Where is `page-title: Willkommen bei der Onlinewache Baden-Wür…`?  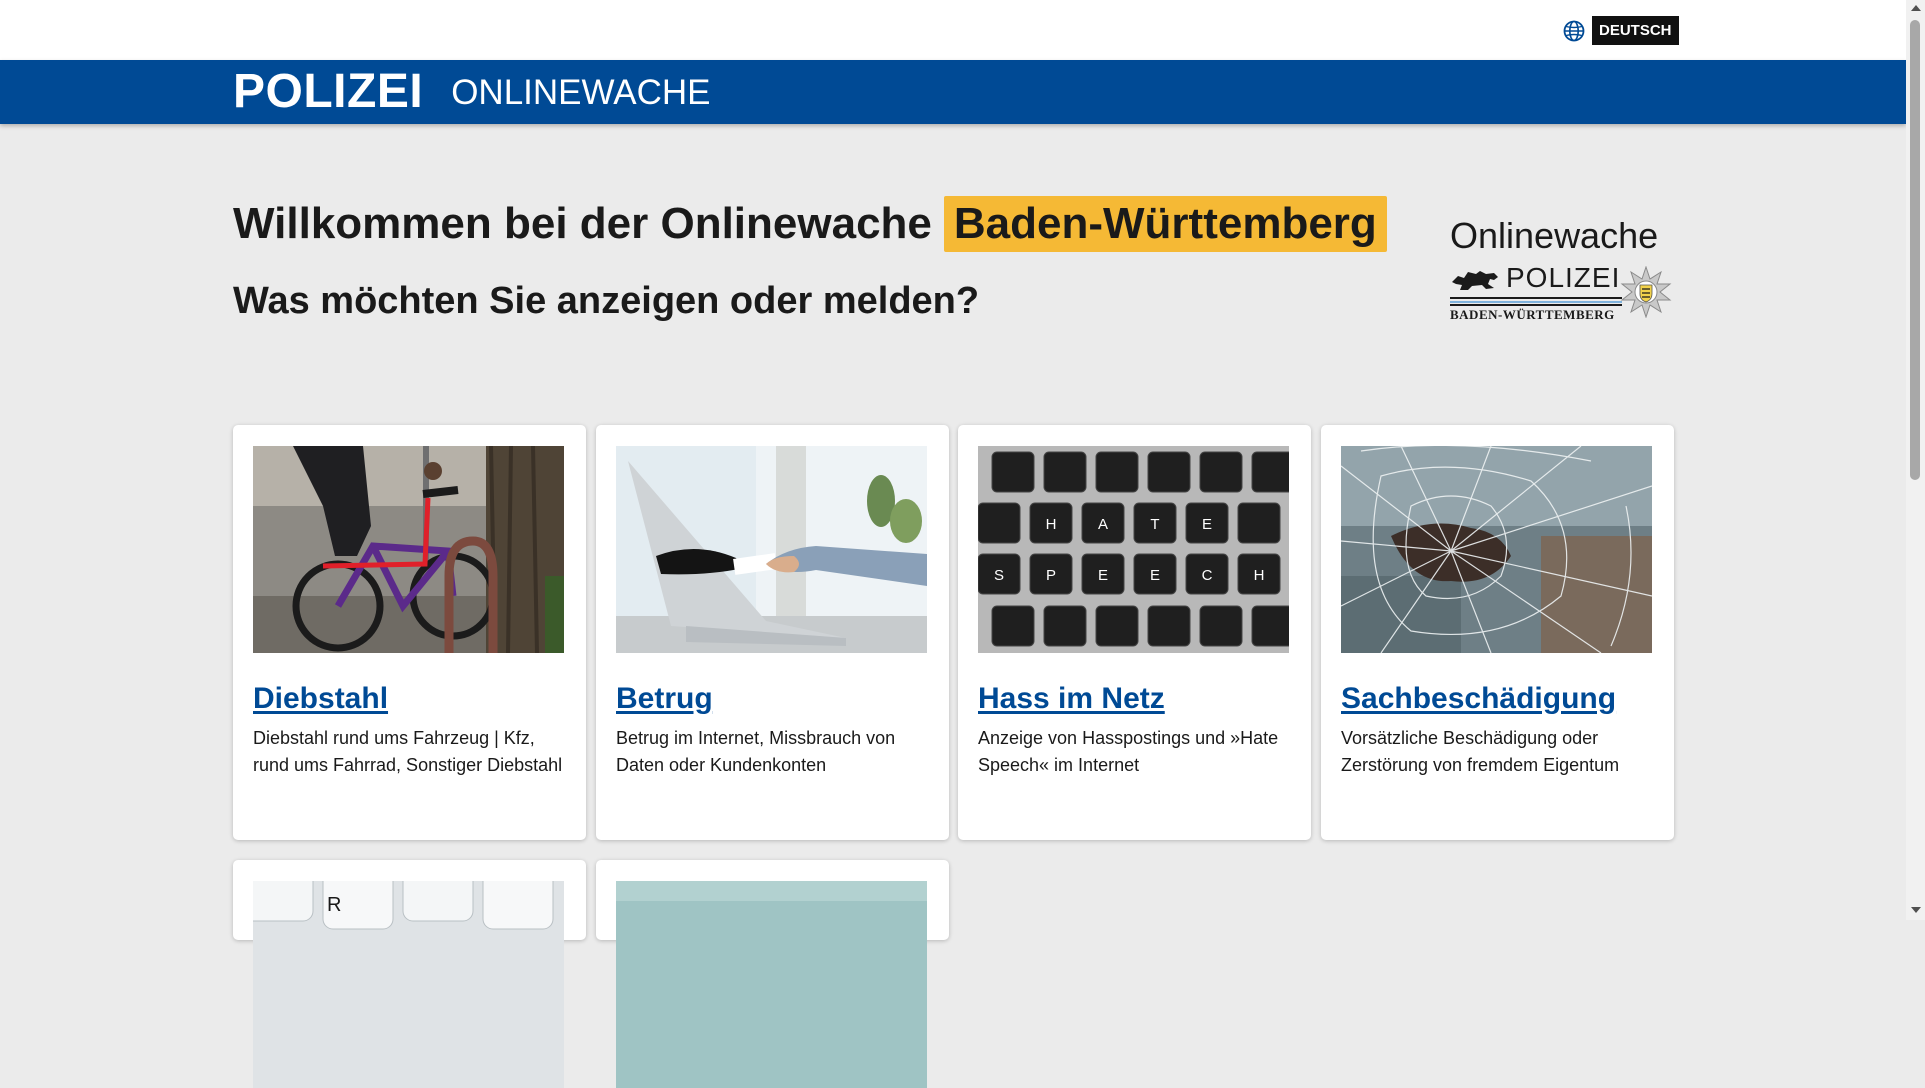
page-title: Willkommen bei der Onlinewache Baden-Wür… is located at coordinates (810, 224).